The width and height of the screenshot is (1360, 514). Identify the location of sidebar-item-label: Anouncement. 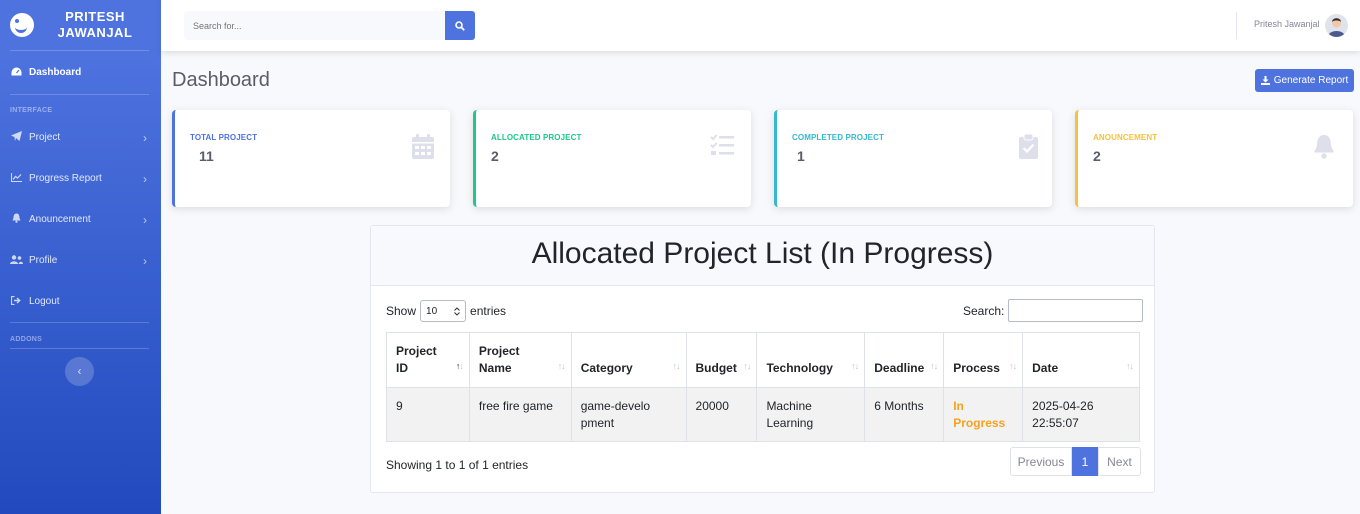
(60, 219).